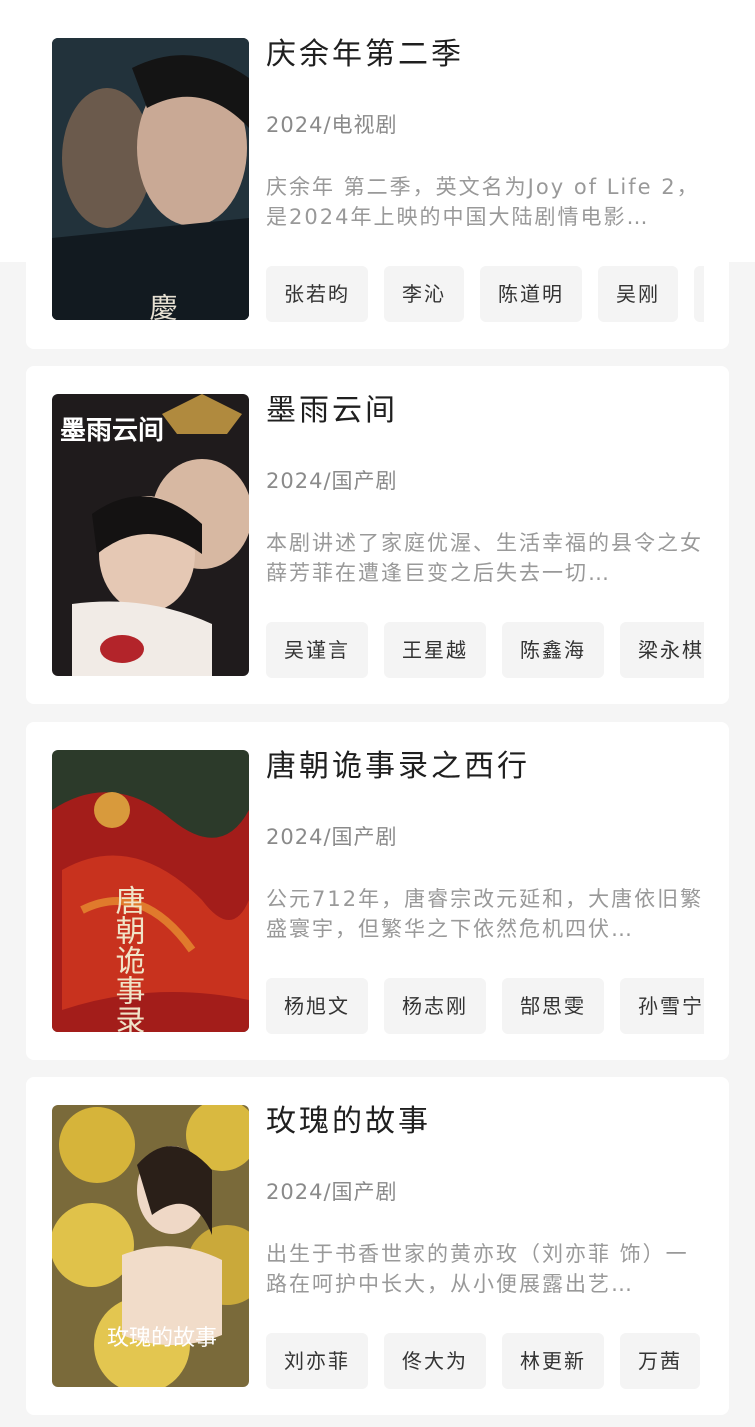  Describe the element at coordinates (435, 1361) in the screenshot. I see `actor-tag: 佟大为` at that location.